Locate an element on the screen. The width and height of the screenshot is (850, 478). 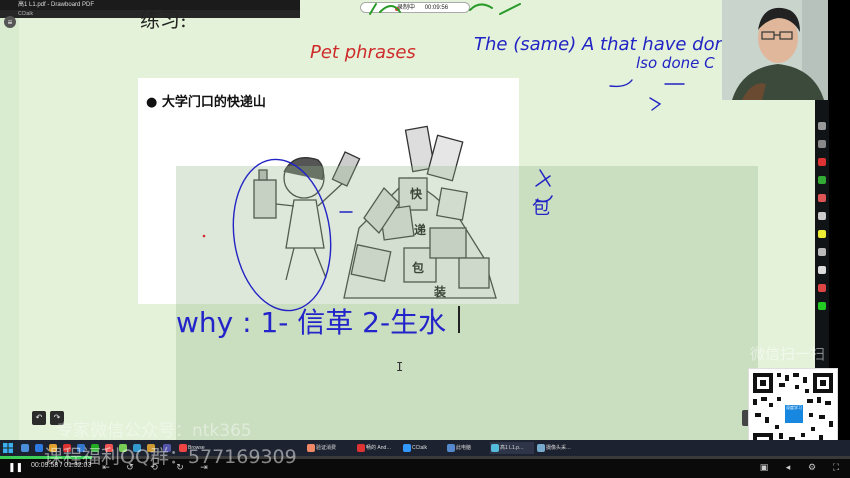
select-tool-icon is located at coordinates (822, 144).